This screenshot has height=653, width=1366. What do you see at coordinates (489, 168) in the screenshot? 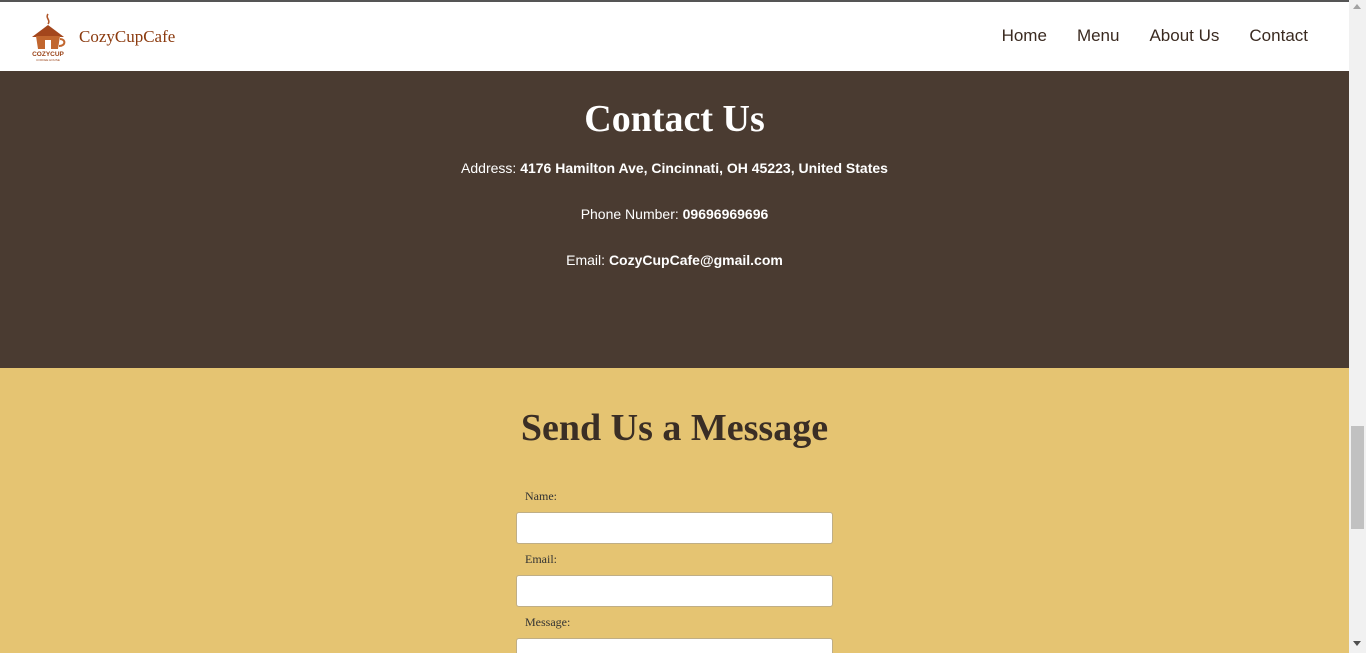
I see `address-label: Address:` at bounding box center [489, 168].